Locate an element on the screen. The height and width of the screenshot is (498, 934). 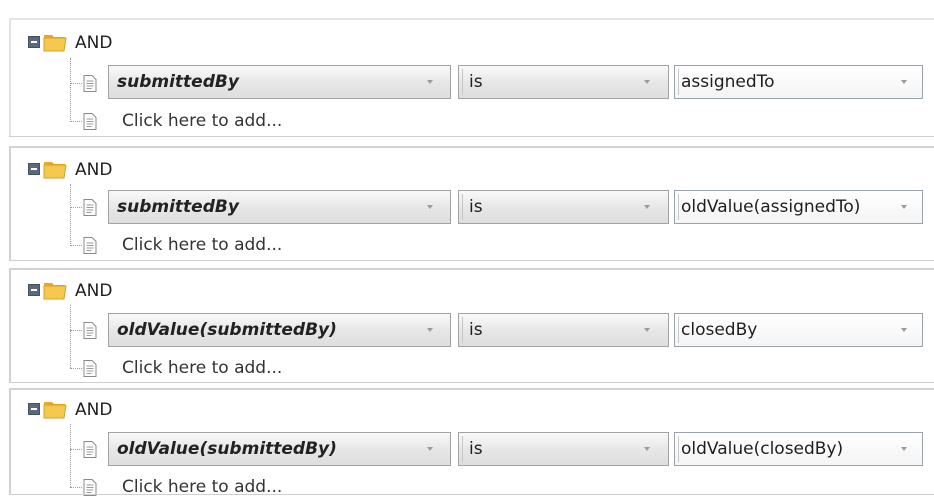
value-select-value: closedBy is located at coordinates (719, 330).